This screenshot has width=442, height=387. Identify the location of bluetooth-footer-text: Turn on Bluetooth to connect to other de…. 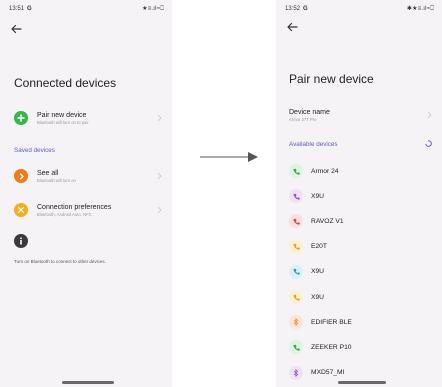
(60, 261).